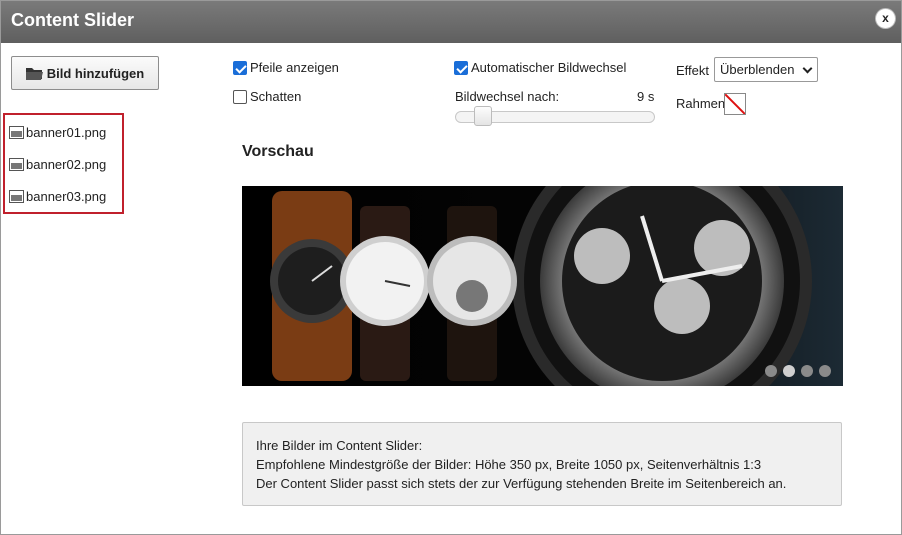 The height and width of the screenshot is (535, 902). I want to click on interval-slider-handle, so click(483, 116).